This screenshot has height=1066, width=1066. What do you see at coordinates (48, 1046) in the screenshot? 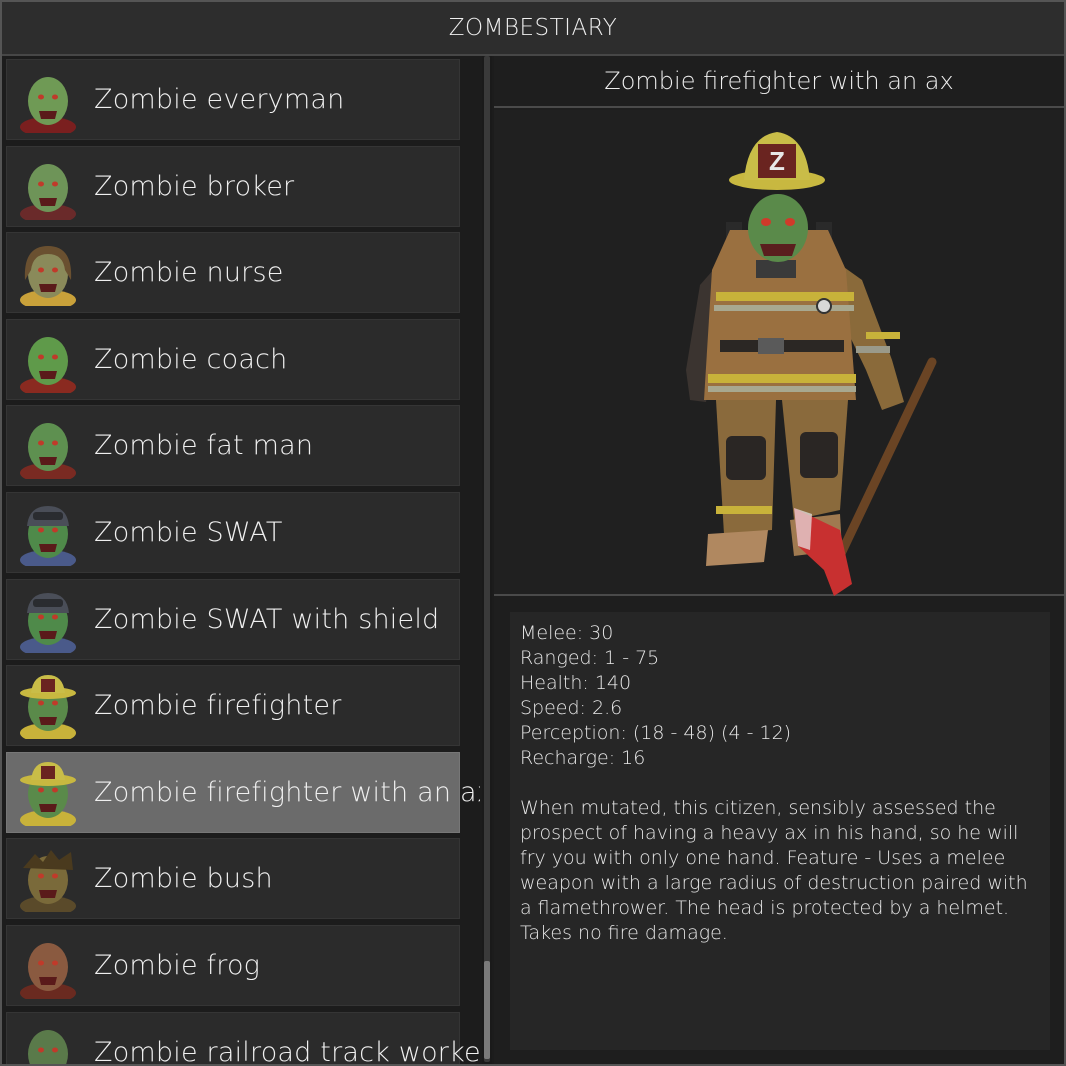
I see `zombie-railroad-worker-portrait-icon` at bounding box center [48, 1046].